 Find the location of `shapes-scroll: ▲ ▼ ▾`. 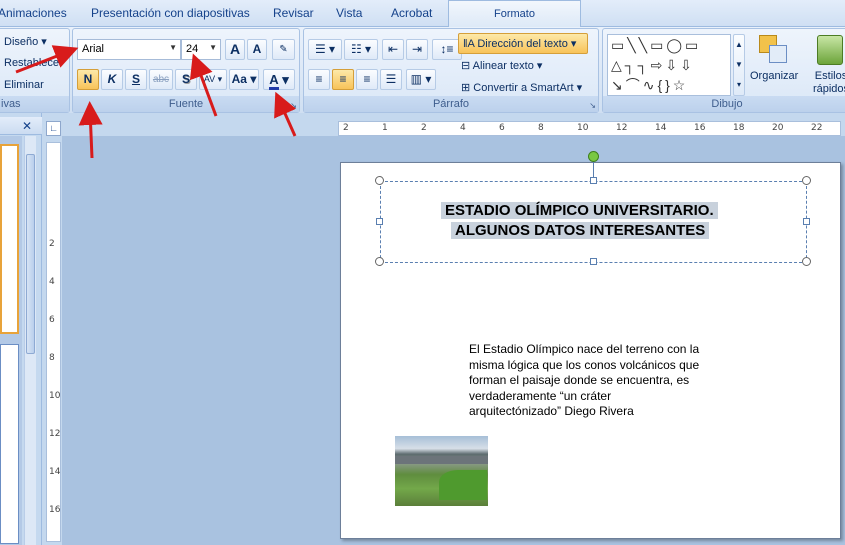

shapes-scroll: ▲ ▼ ▾ is located at coordinates (739, 65).